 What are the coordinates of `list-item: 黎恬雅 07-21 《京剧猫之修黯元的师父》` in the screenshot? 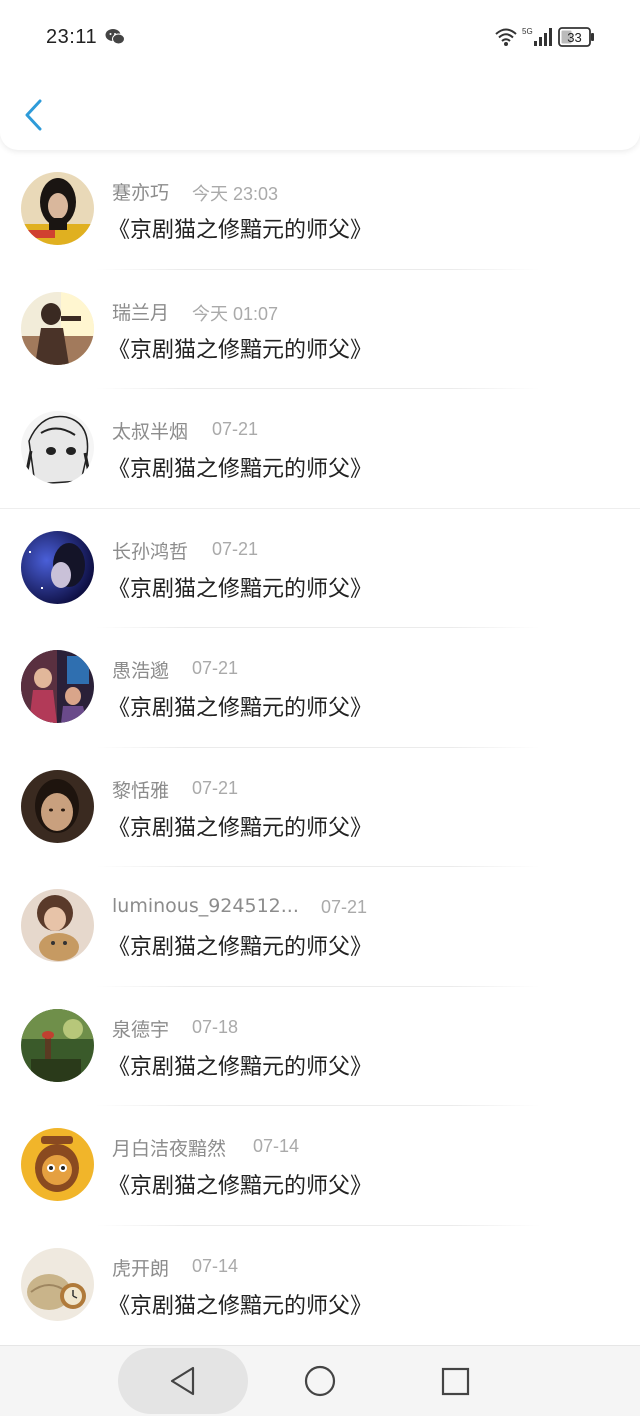 It's located at (320, 807).